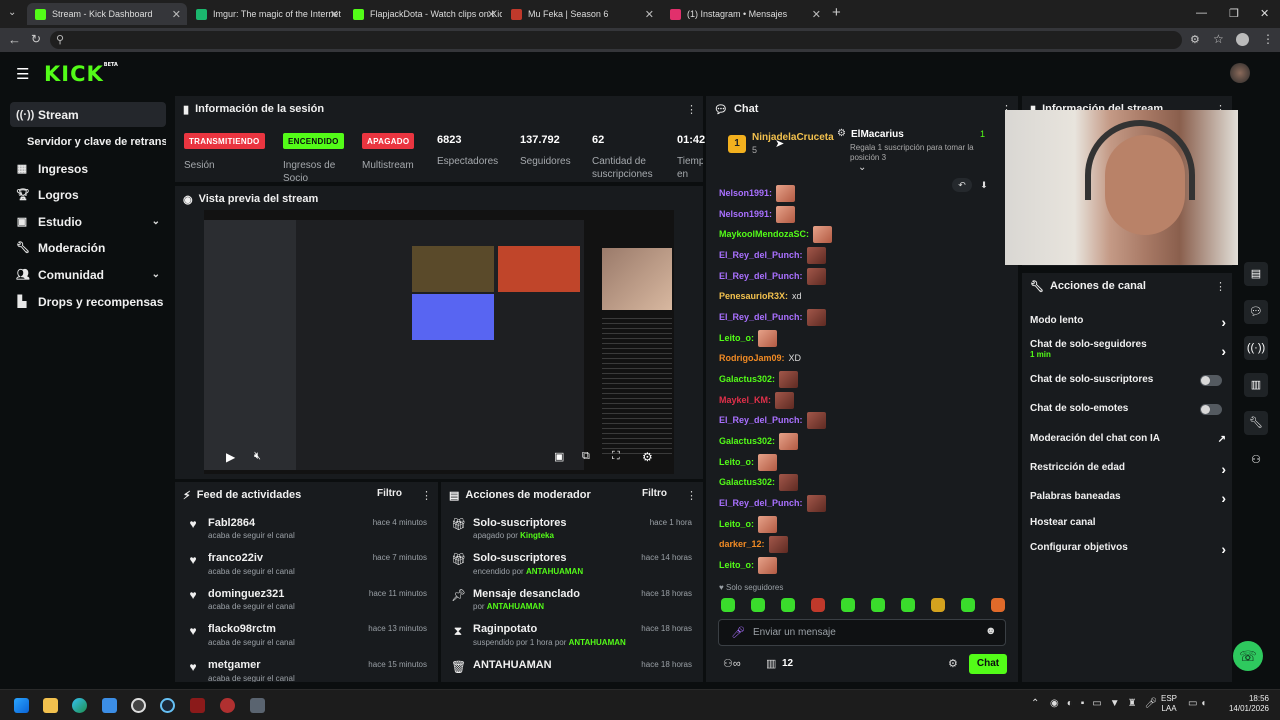 The width and height of the screenshot is (1280, 720). What do you see at coordinates (1128, 384) in the screenshot?
I see `action-subscribers-only: Chat de solo-suscriptores` at bounding box center [1128, 384].